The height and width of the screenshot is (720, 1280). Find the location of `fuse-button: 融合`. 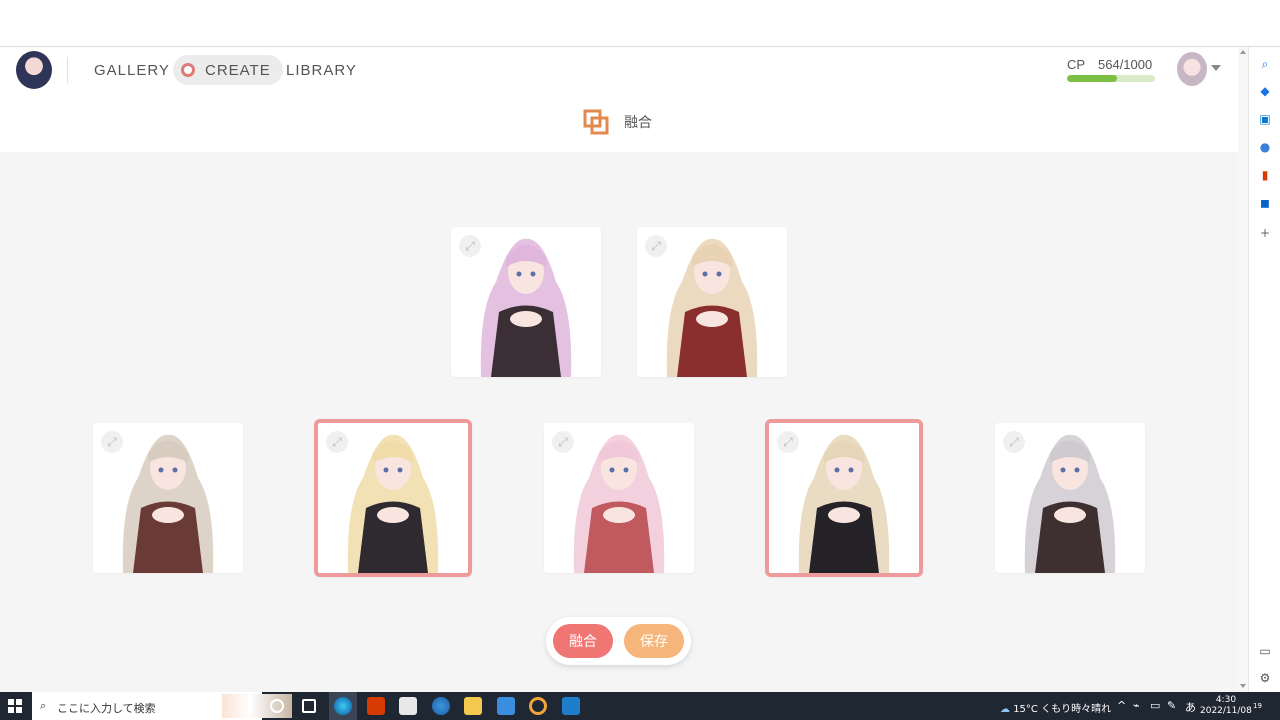

fuse-button: 融合 is located at coordinates (583, 641).